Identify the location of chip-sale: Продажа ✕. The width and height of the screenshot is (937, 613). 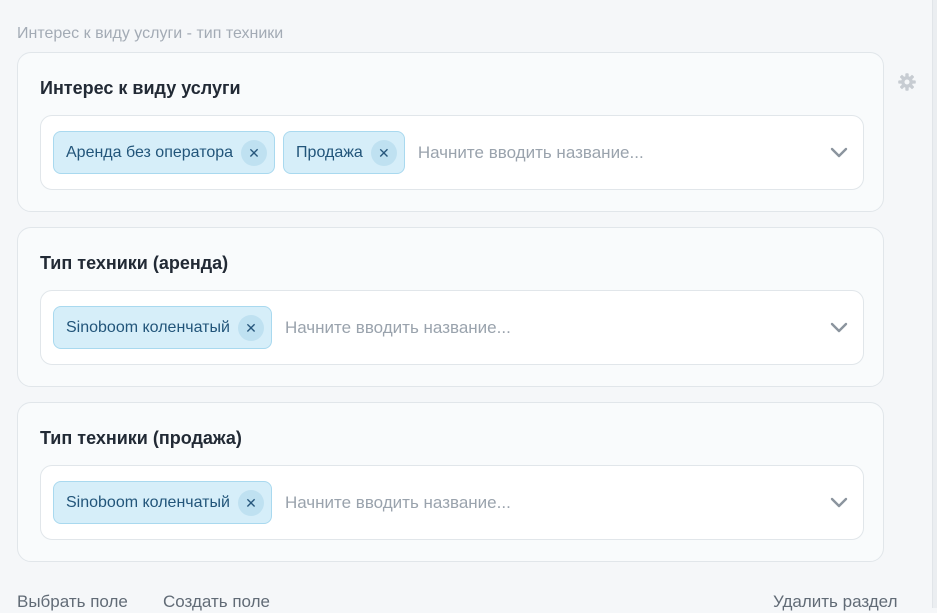
(344, 152).